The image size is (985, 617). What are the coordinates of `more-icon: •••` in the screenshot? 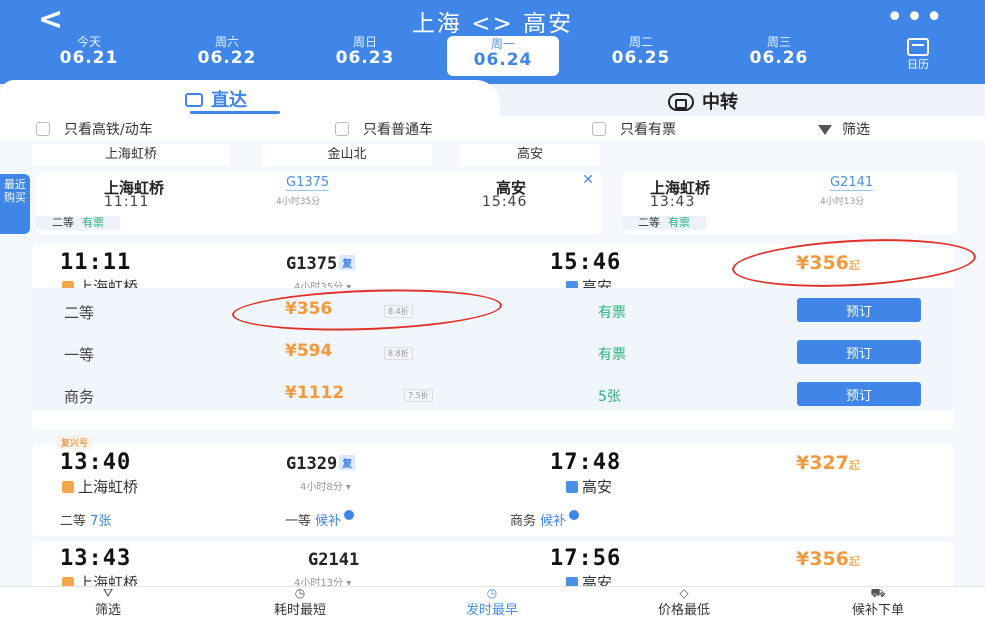 It's located at (915, 17).